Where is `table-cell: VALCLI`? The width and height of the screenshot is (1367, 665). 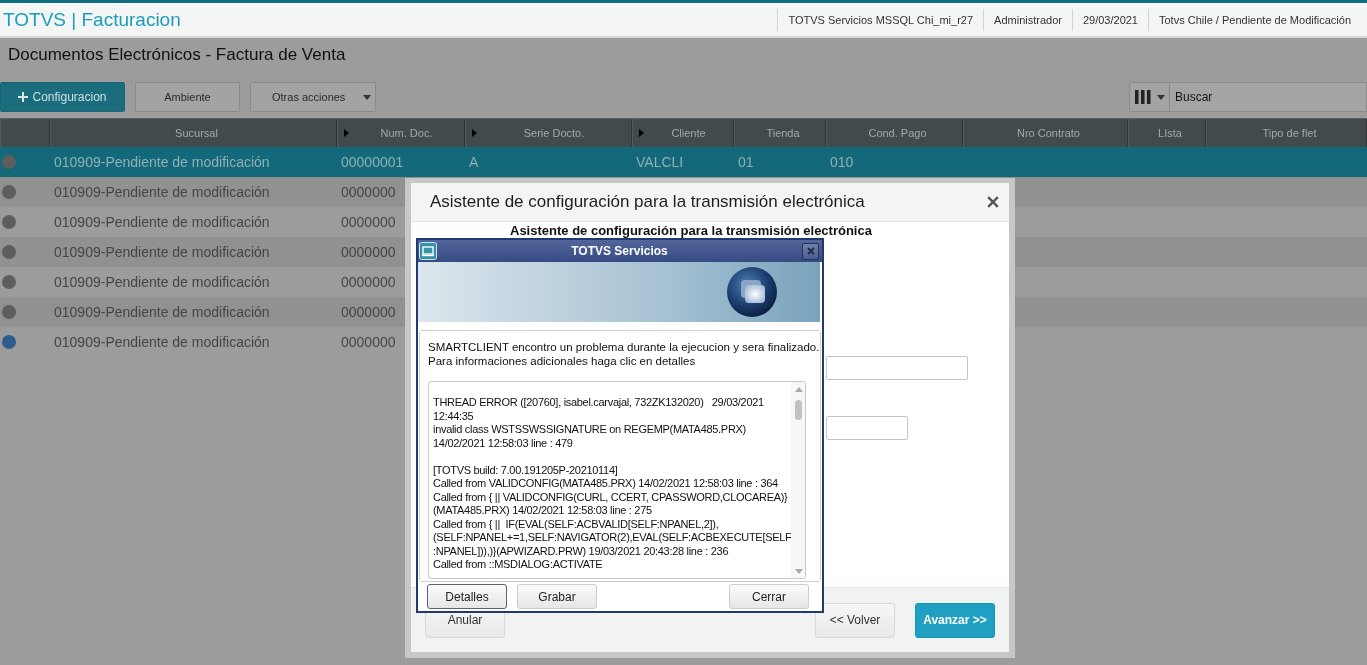
table-cell: VALCLI is located at coordinates (660, 162).